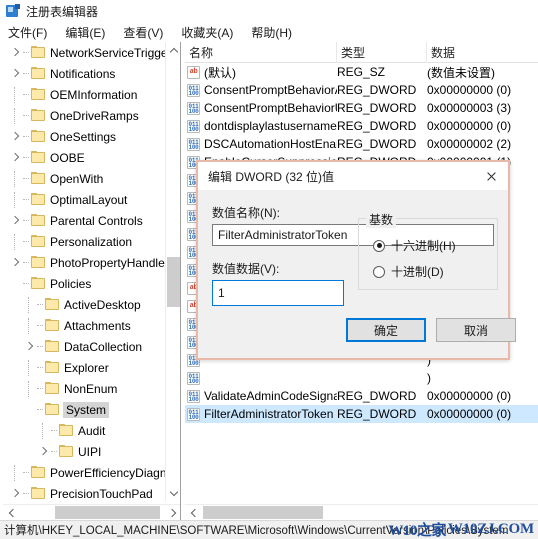 Image resolution: width=538 pixels, height=539 pixels. What do you see at coordinates (84, 94) in the screenshot?
I see `tree-item-oeminformation: OEMInformation` at bounding box center [84, 94].